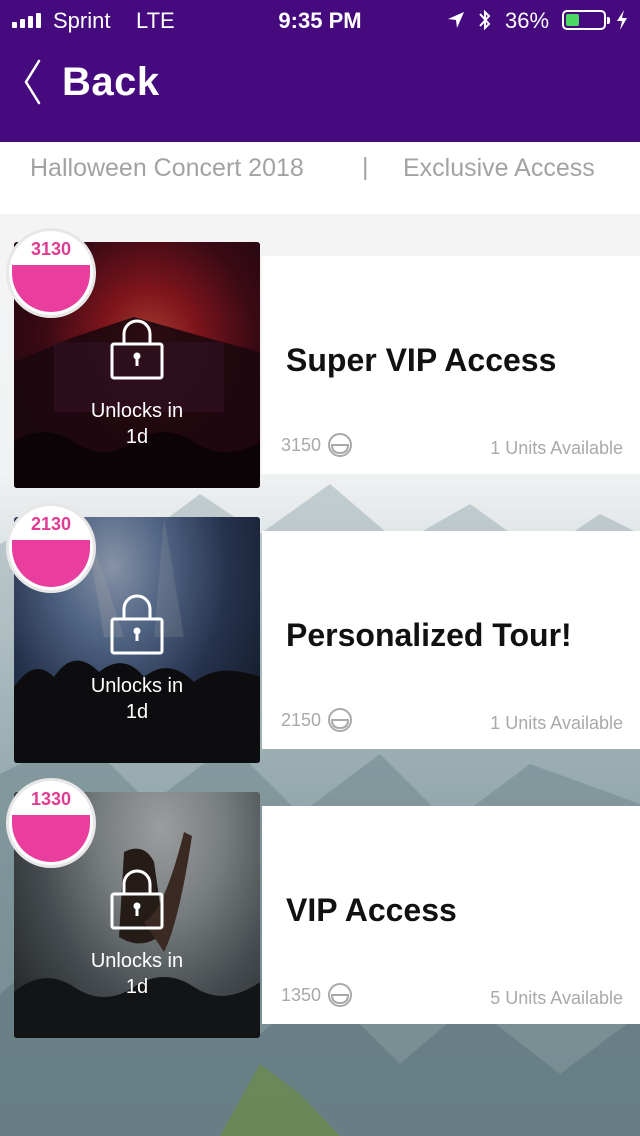 The width and height of the screenshot is (640, 1136). I want to click on battery-percent: 36%, so click(527, 20).